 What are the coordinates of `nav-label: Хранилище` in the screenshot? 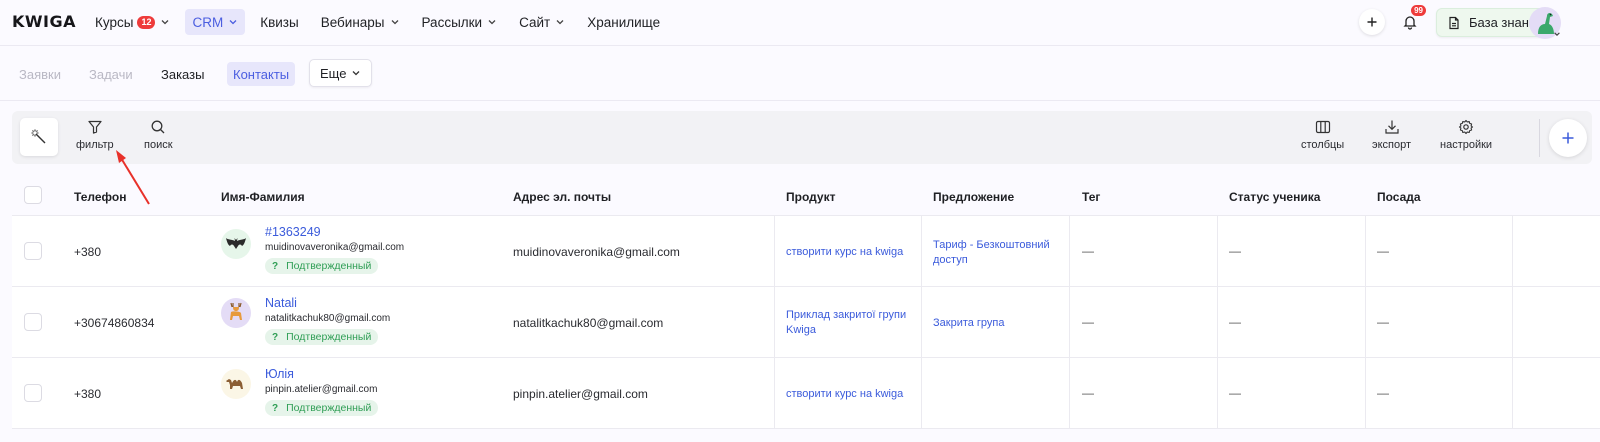 It's located at (624, 22).